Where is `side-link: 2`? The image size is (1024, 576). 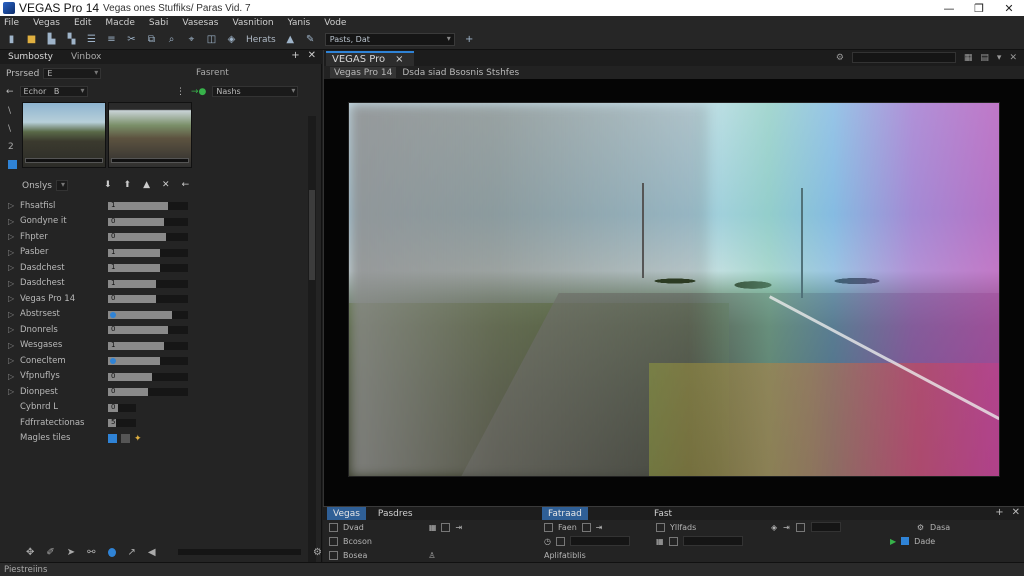 side-link: 2 is located at coordinates (12, 147).